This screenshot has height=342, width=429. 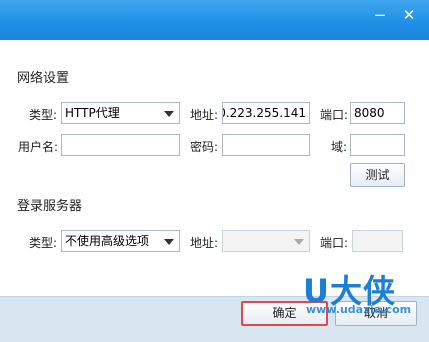 What do you see at coordinates (377, 113) in the screenshot?
I see `proxy-port-input: 8080` at bounding box center [377, 113].